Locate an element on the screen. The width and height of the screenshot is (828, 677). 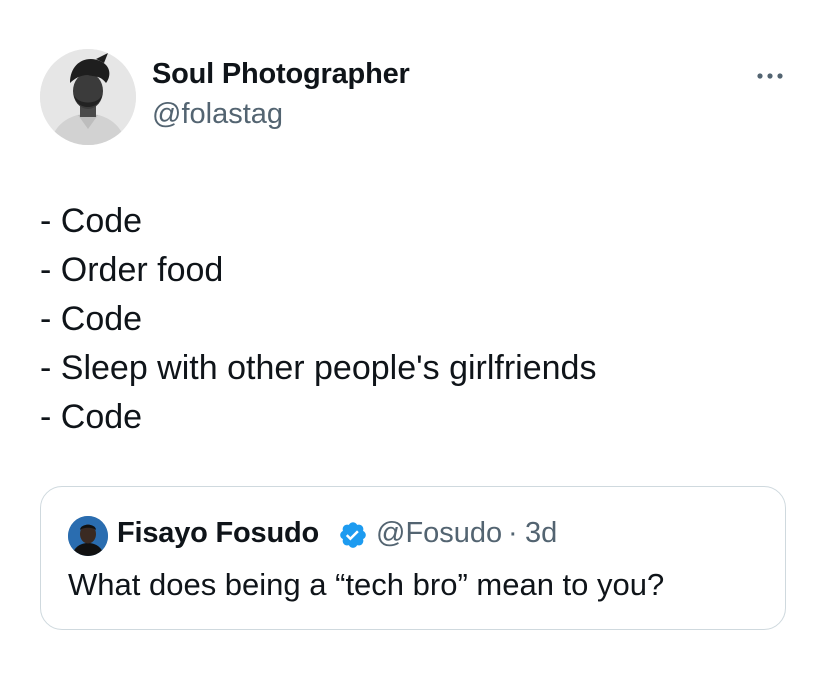
more-options-button is located at coordinates (770, 76).